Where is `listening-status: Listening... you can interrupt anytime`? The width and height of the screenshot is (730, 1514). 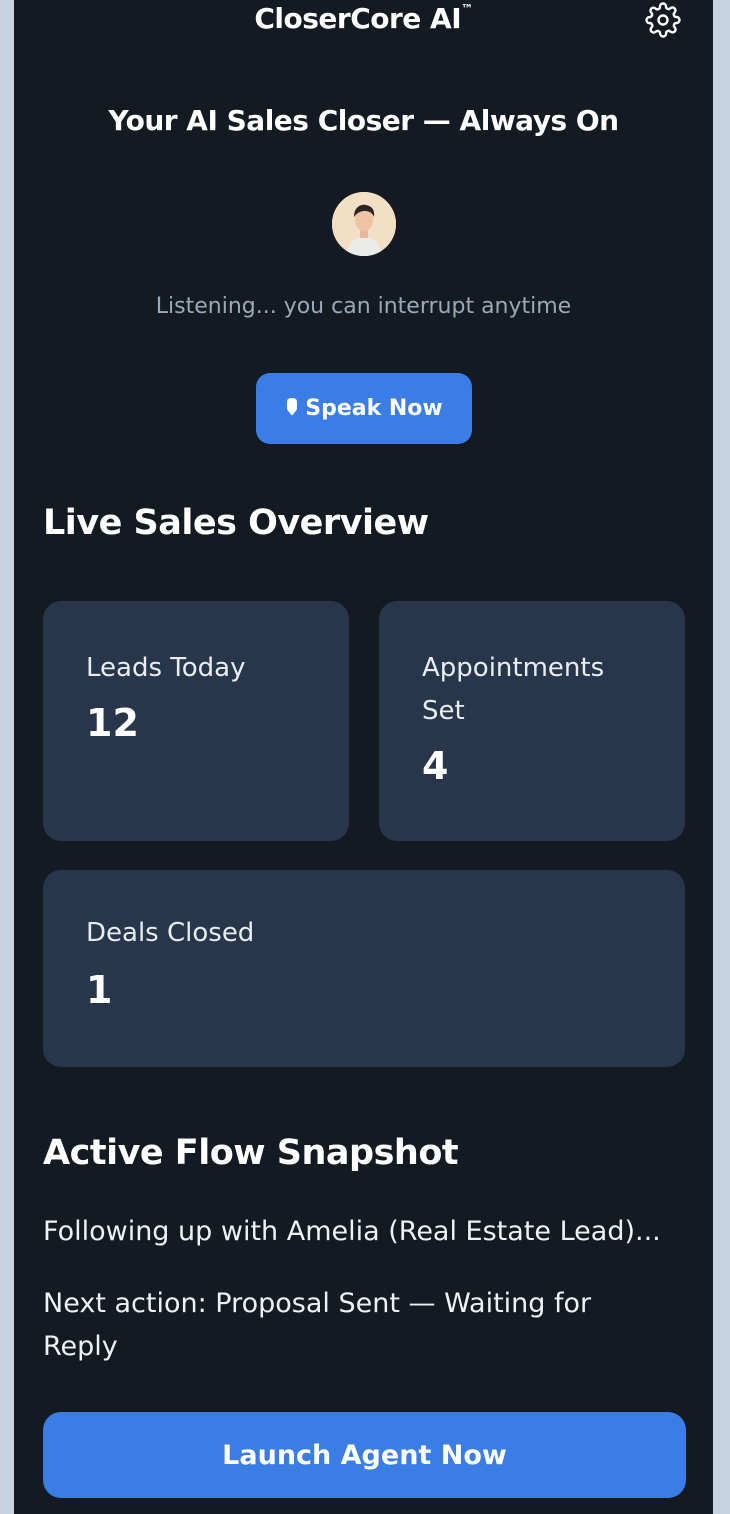 listening-status: Listening... you can interrupt anytime is located at coordinates (363, 306).